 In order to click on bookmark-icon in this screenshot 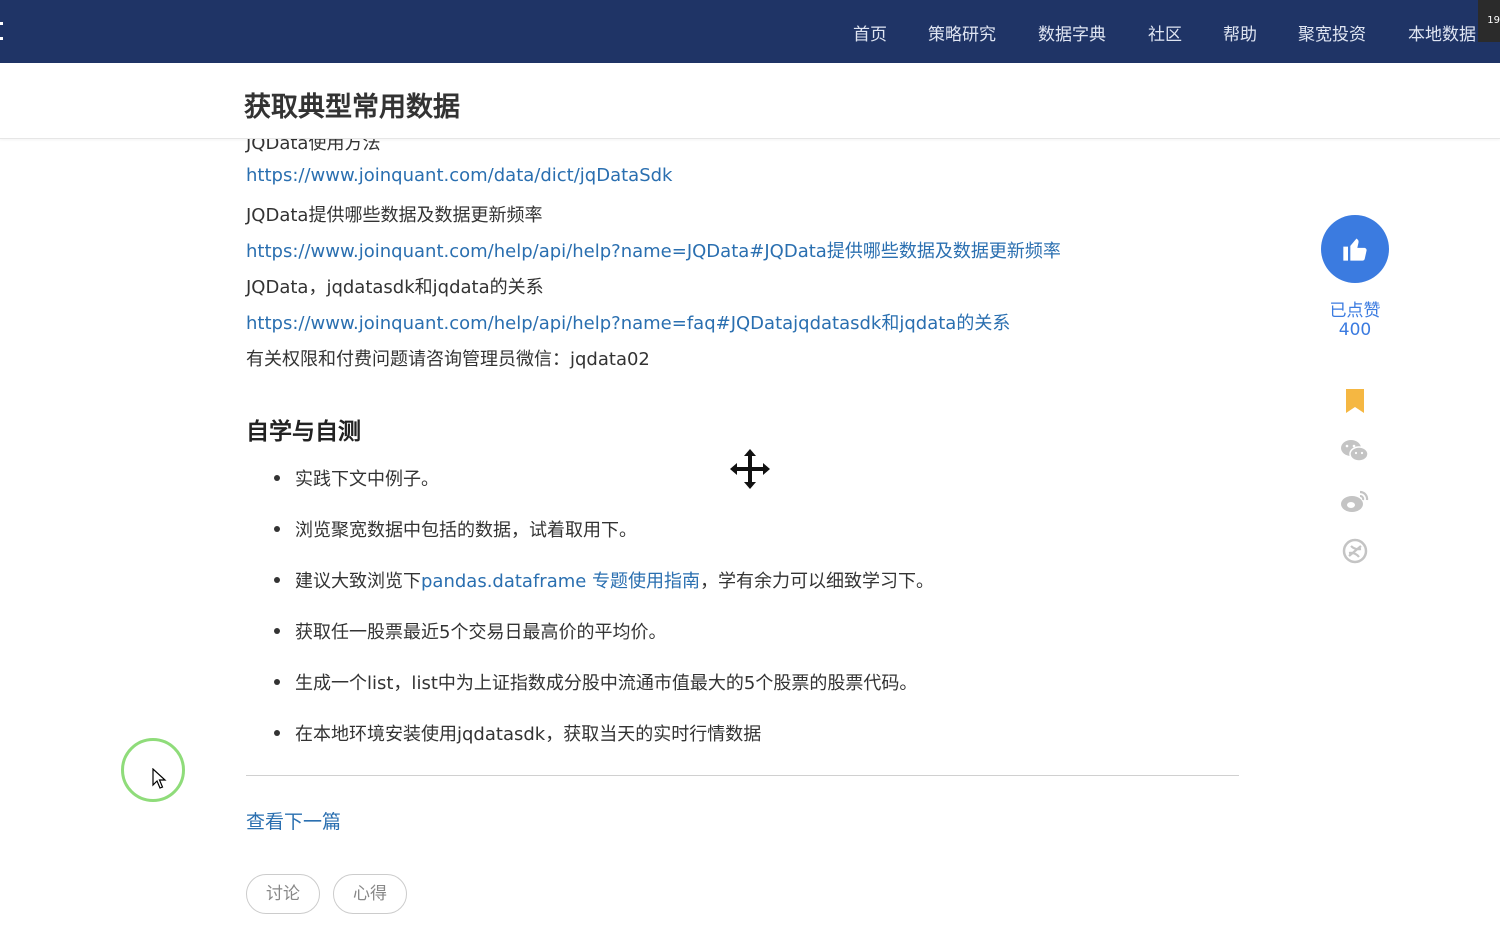, I will do `click(1355, 401)`.